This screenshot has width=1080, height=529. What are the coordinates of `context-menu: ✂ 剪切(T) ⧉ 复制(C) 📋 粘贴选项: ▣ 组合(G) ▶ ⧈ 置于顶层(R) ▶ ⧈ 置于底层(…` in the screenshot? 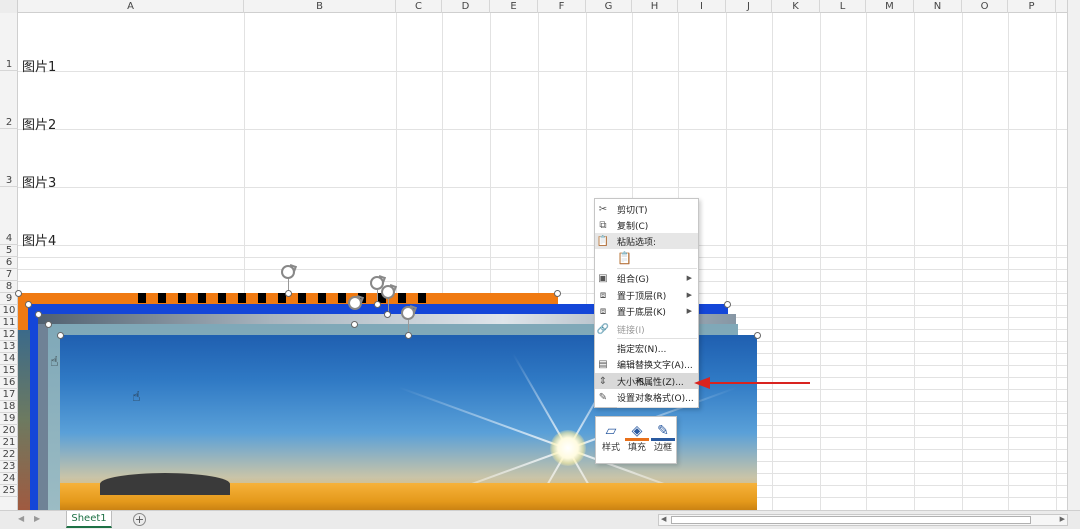 It's located at (646, 303).